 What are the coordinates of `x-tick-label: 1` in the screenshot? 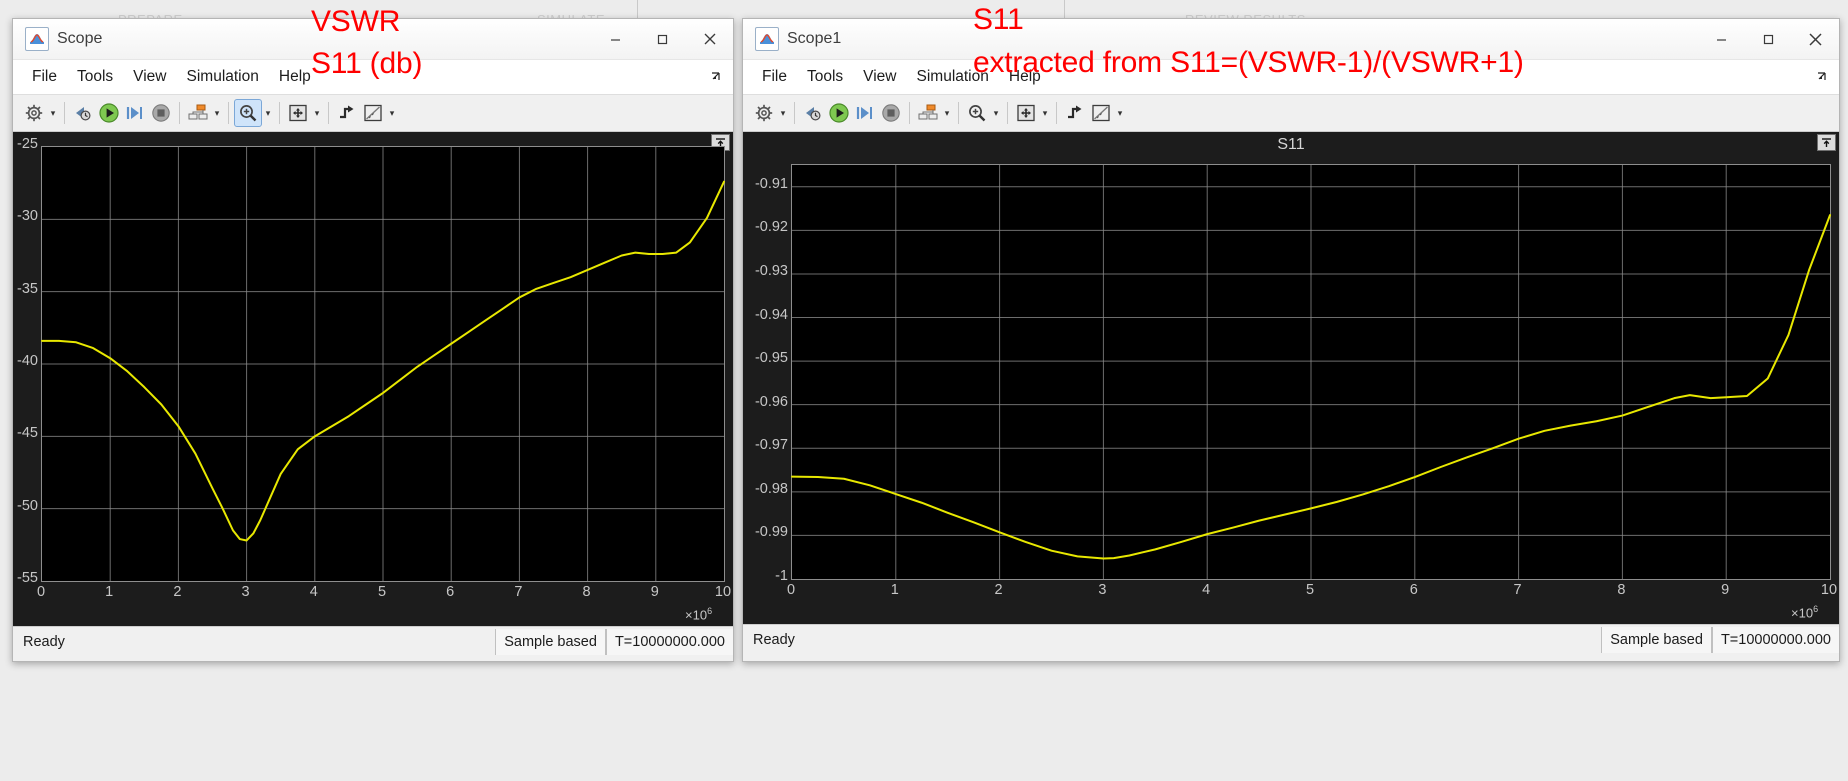 It's located at (894, 590).